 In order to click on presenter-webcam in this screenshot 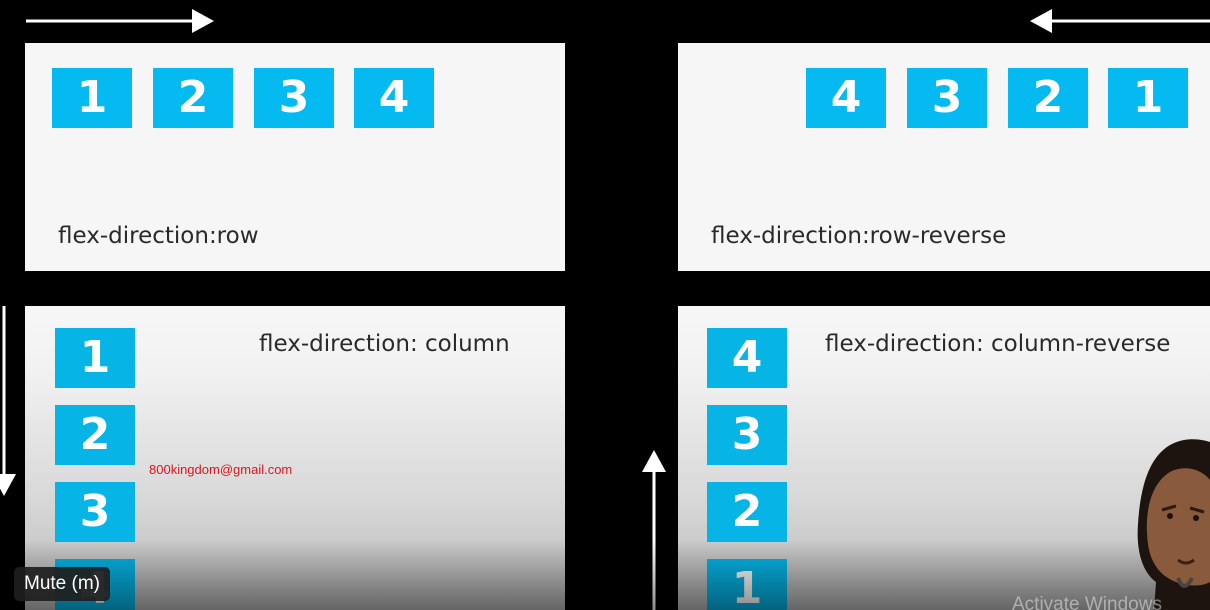, I will do `click(1173, 524)`.